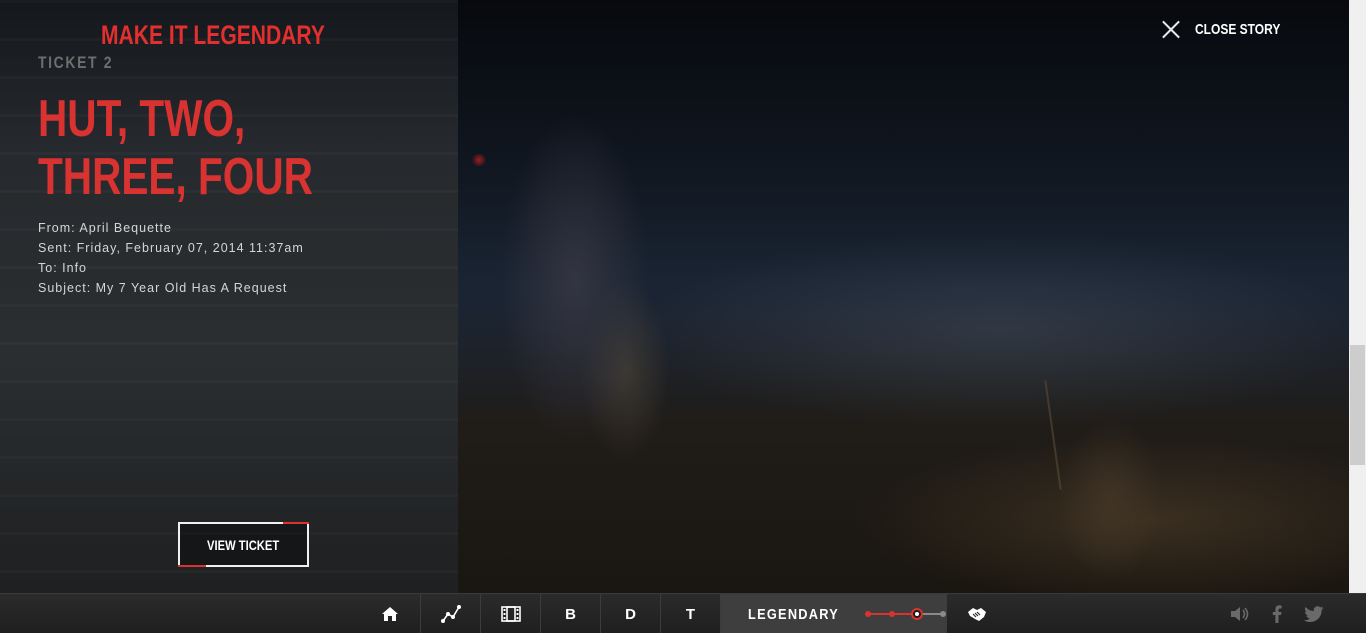  What do you see at coordinates (76, 62) in the screenshot?
I see `ticket-label: TICKET 2` at bounding box center [76, 62].